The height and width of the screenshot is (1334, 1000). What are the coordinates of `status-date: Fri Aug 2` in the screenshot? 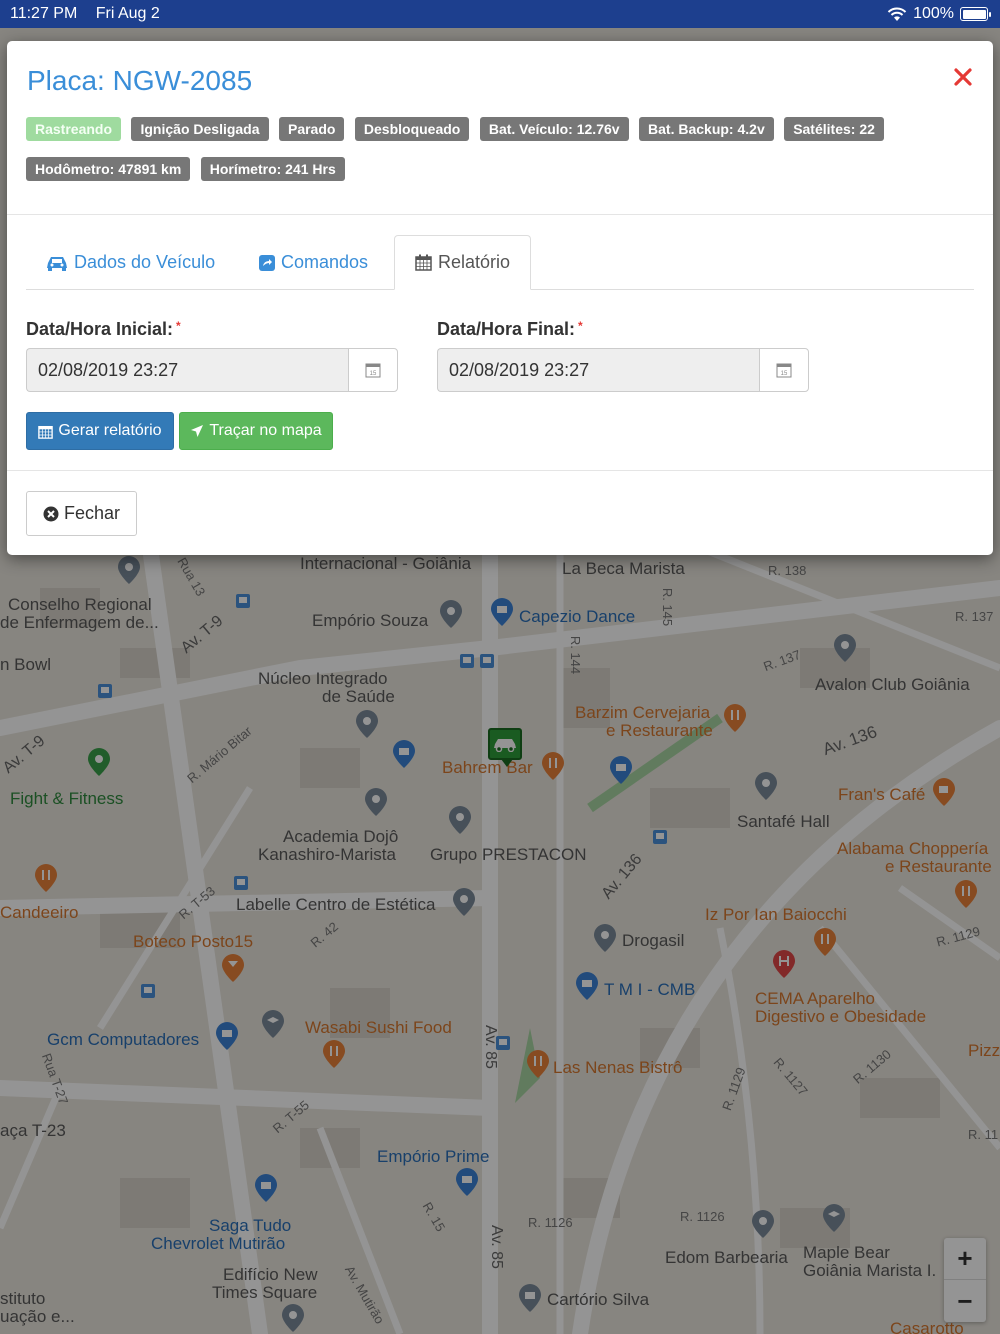 It's located at (127, 13).